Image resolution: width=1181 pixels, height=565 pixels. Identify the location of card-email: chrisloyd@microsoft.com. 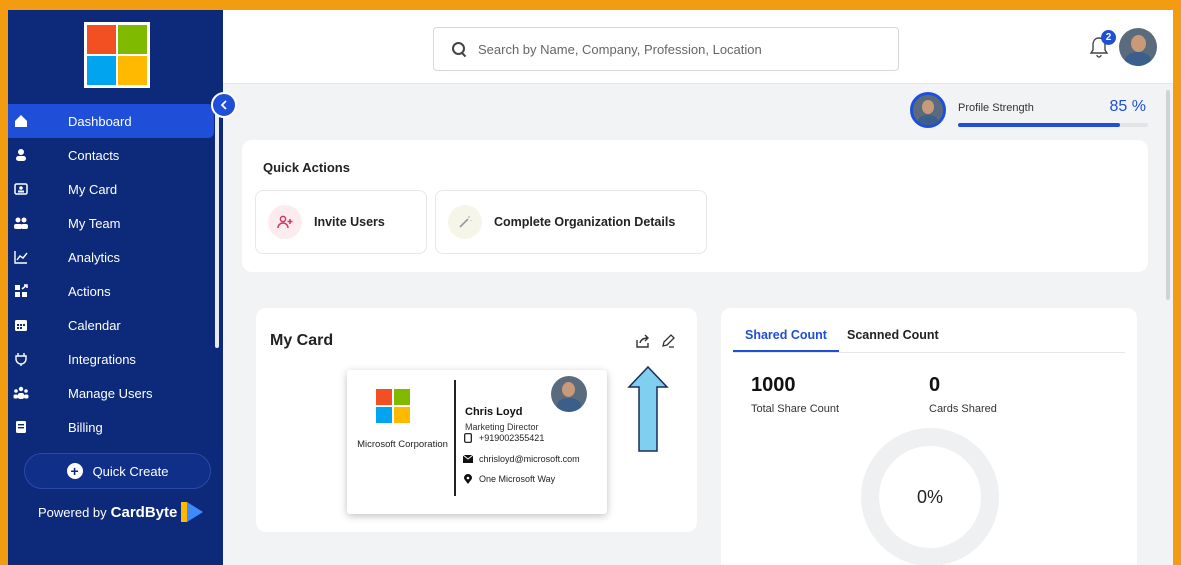
(529, 459).